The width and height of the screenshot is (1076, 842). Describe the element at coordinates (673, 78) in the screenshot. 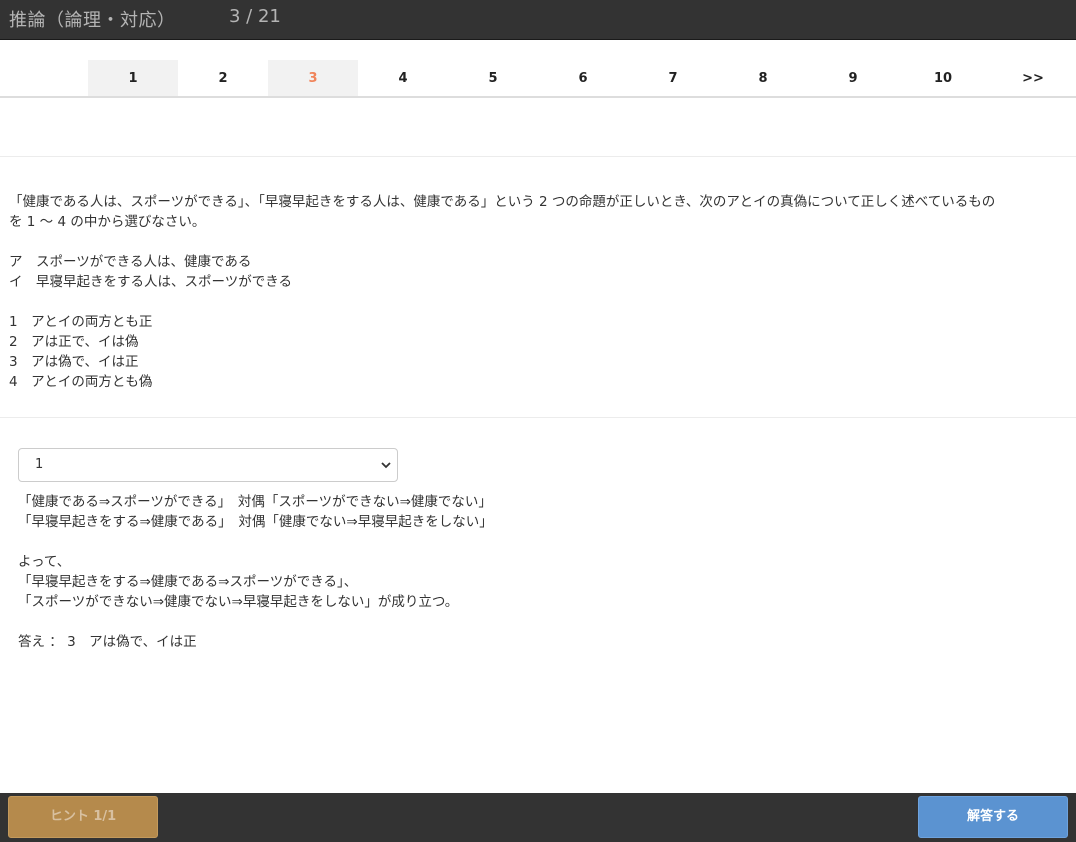

I see `page-7-button: 7` at that location.